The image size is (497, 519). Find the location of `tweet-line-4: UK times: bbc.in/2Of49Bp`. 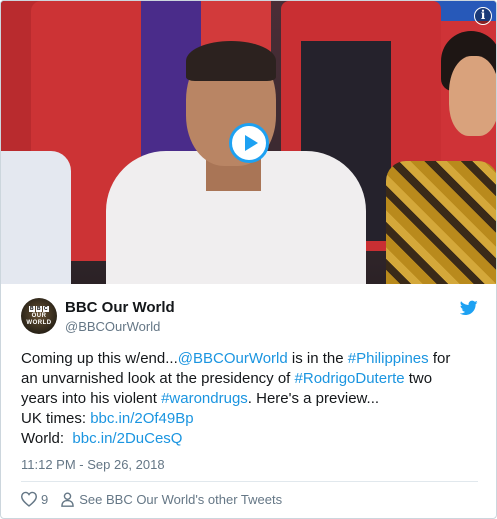

tweet-line-4: UK times: bbc.in/2Of49Bp is located at coordinates (249, 419).